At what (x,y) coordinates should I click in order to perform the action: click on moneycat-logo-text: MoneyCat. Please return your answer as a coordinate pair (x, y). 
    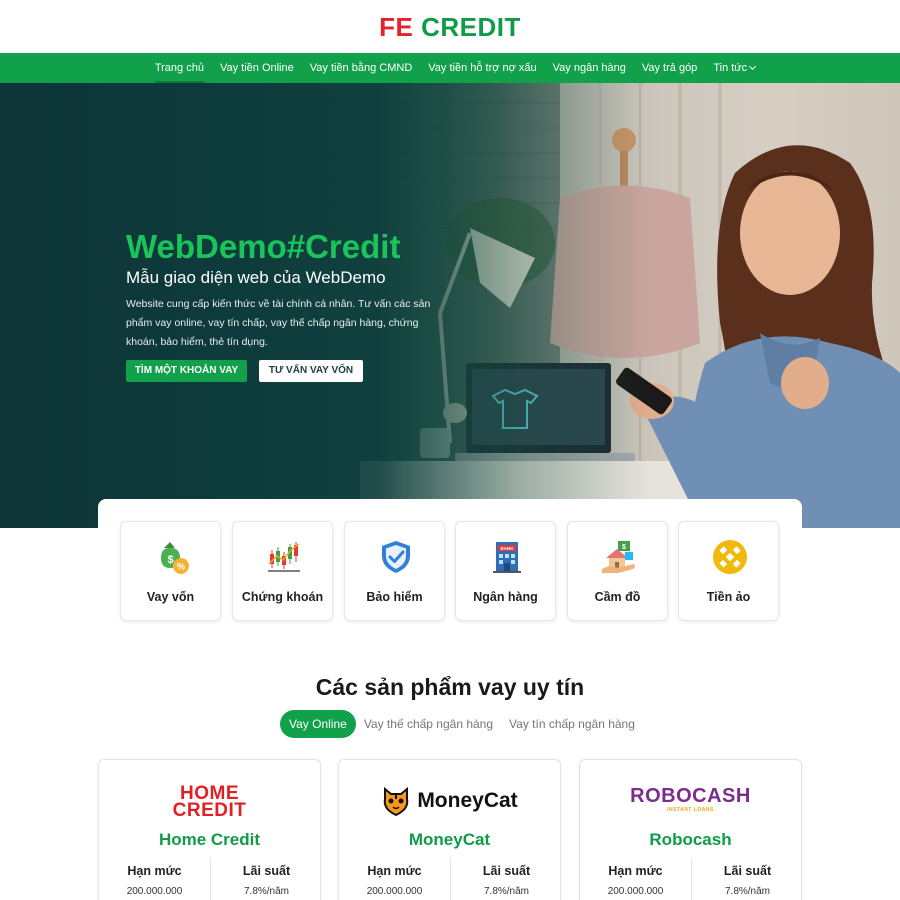
    Looking at the image, I should click on (467, 800).